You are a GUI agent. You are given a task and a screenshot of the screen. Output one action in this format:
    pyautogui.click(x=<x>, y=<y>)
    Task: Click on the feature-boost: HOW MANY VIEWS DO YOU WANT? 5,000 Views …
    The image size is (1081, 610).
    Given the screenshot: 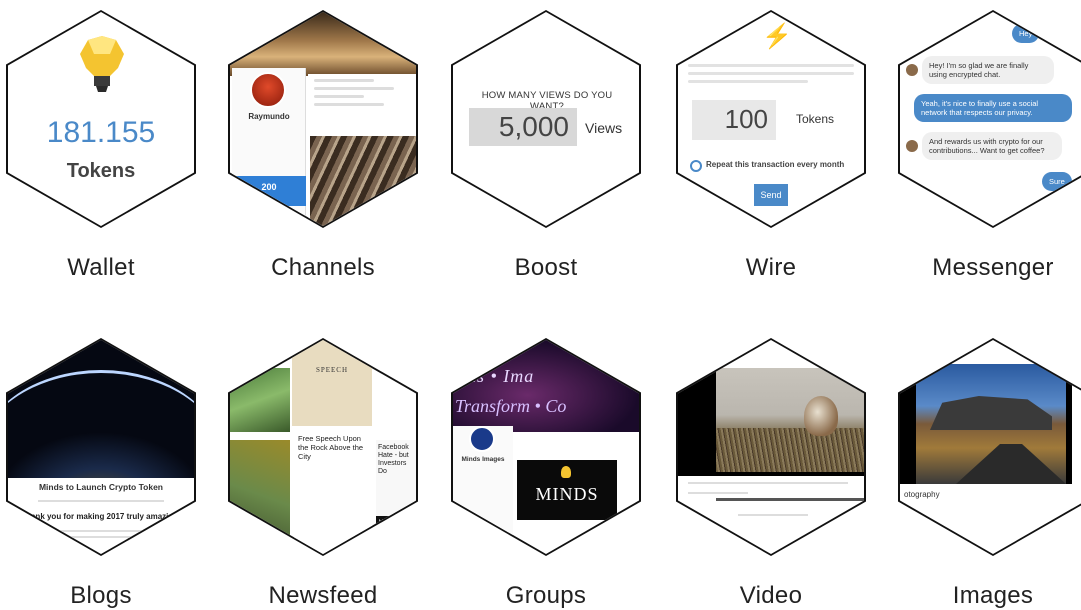 What is the action you would take?
    pyautogui.click(x=546, y=160)
    